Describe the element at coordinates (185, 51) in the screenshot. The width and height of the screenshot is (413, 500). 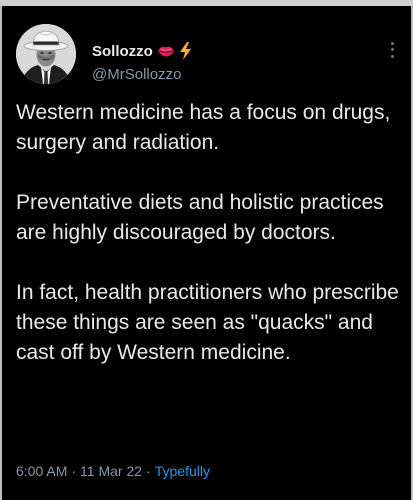
I see `lightning-emoji-icon` at that location.